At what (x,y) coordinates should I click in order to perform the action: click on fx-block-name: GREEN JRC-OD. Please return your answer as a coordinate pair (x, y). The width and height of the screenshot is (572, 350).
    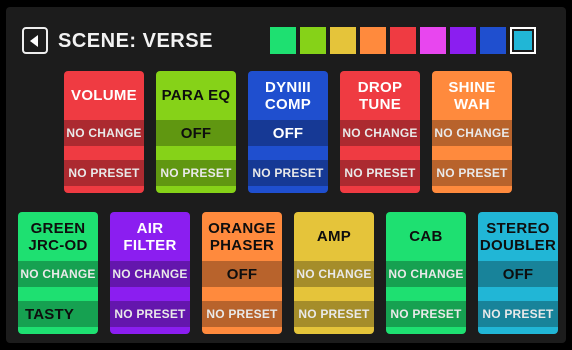
    Looking at the image, I should click on (58, 236).